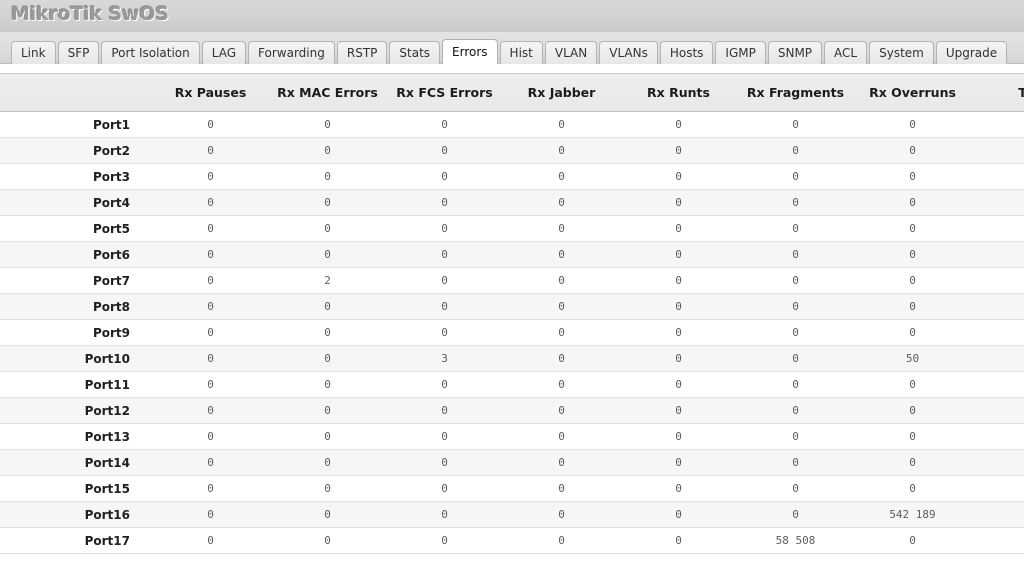  I want to click on tab-upgrade: Upgrade, so click(971, 52).